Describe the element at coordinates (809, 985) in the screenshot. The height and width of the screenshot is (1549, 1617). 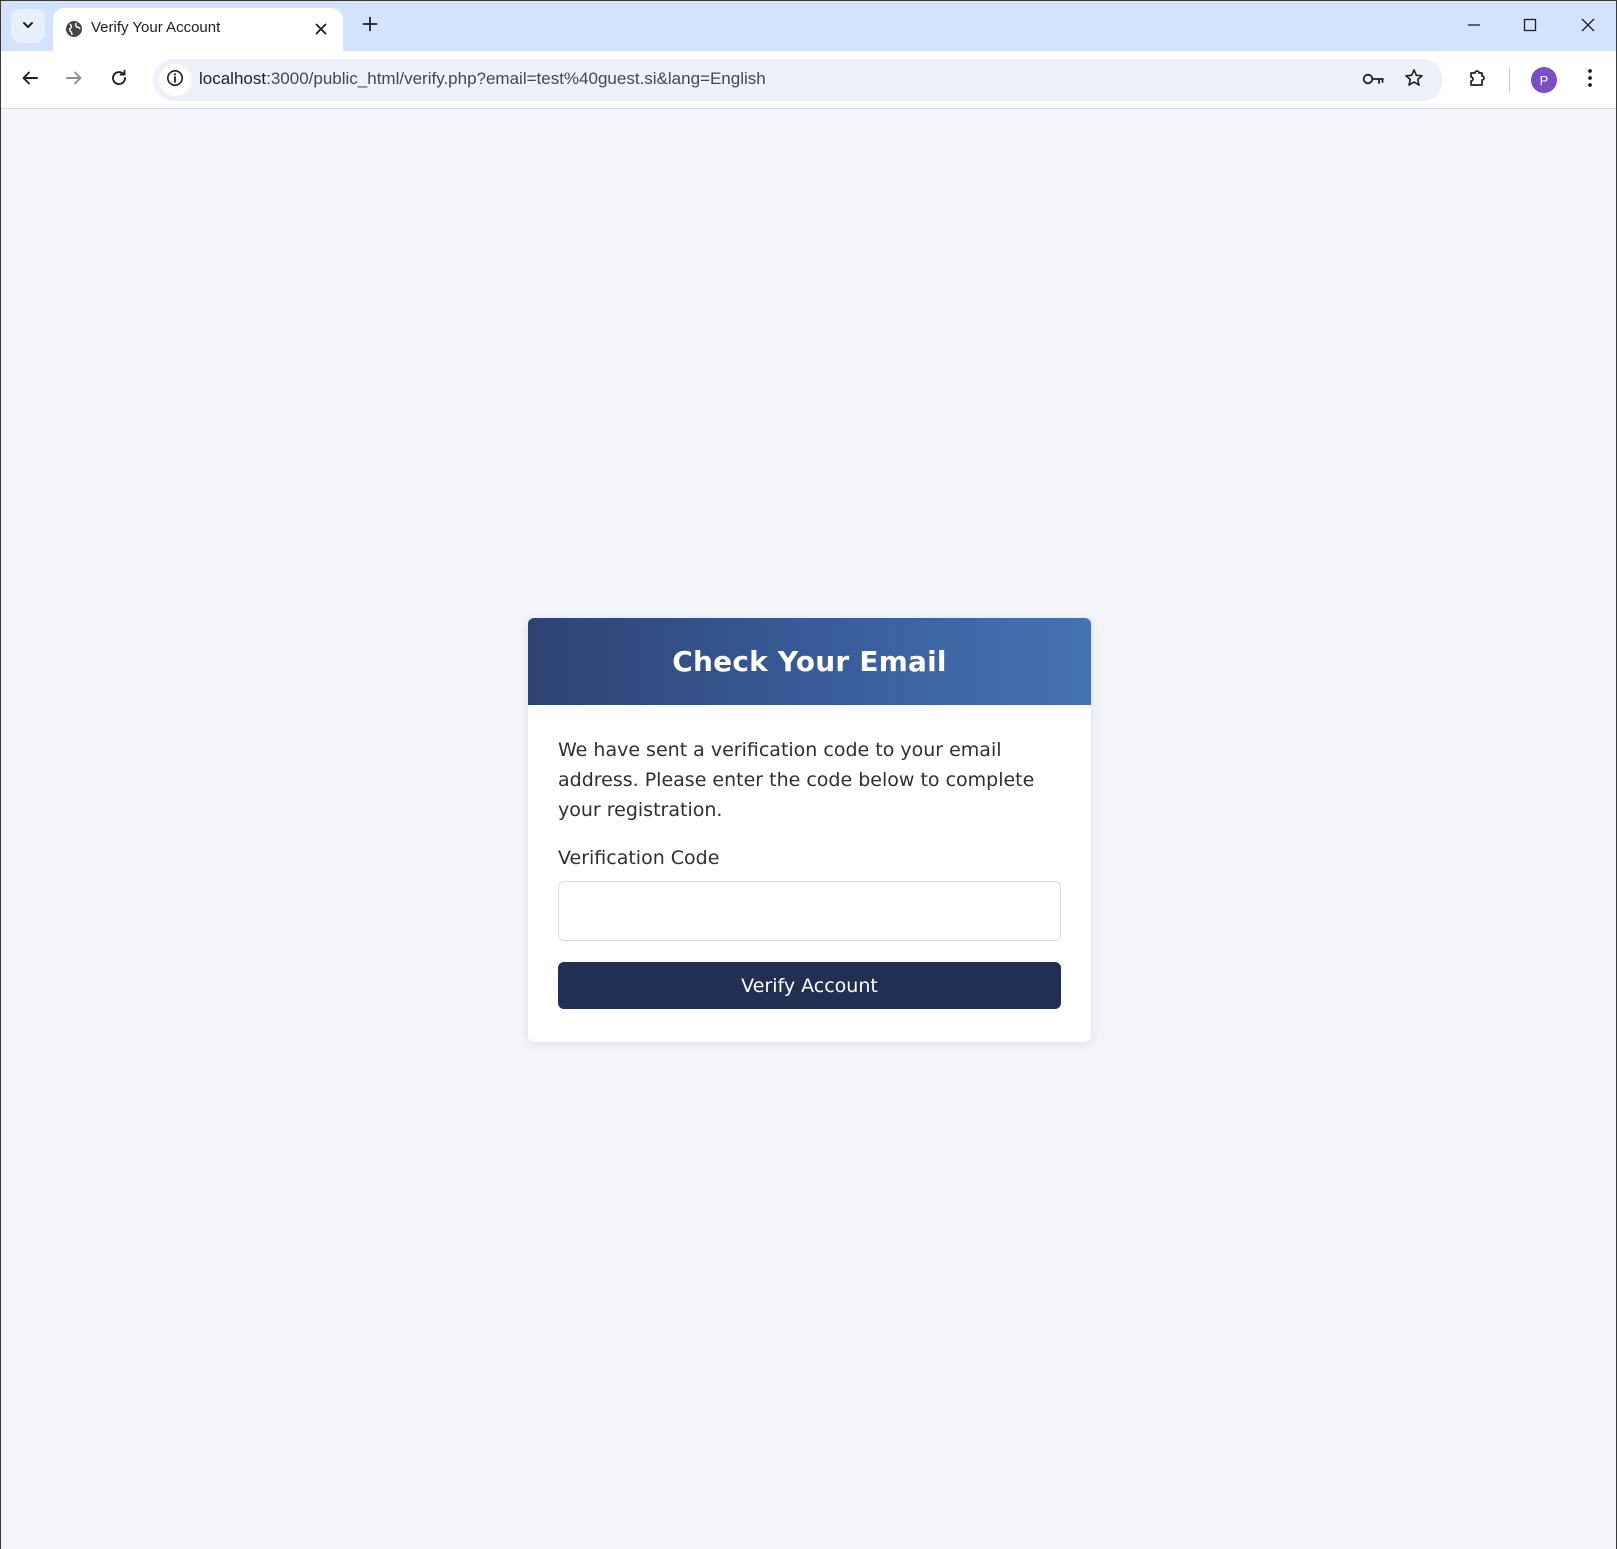
I see `verify-account-button: Verify Account` at that location.